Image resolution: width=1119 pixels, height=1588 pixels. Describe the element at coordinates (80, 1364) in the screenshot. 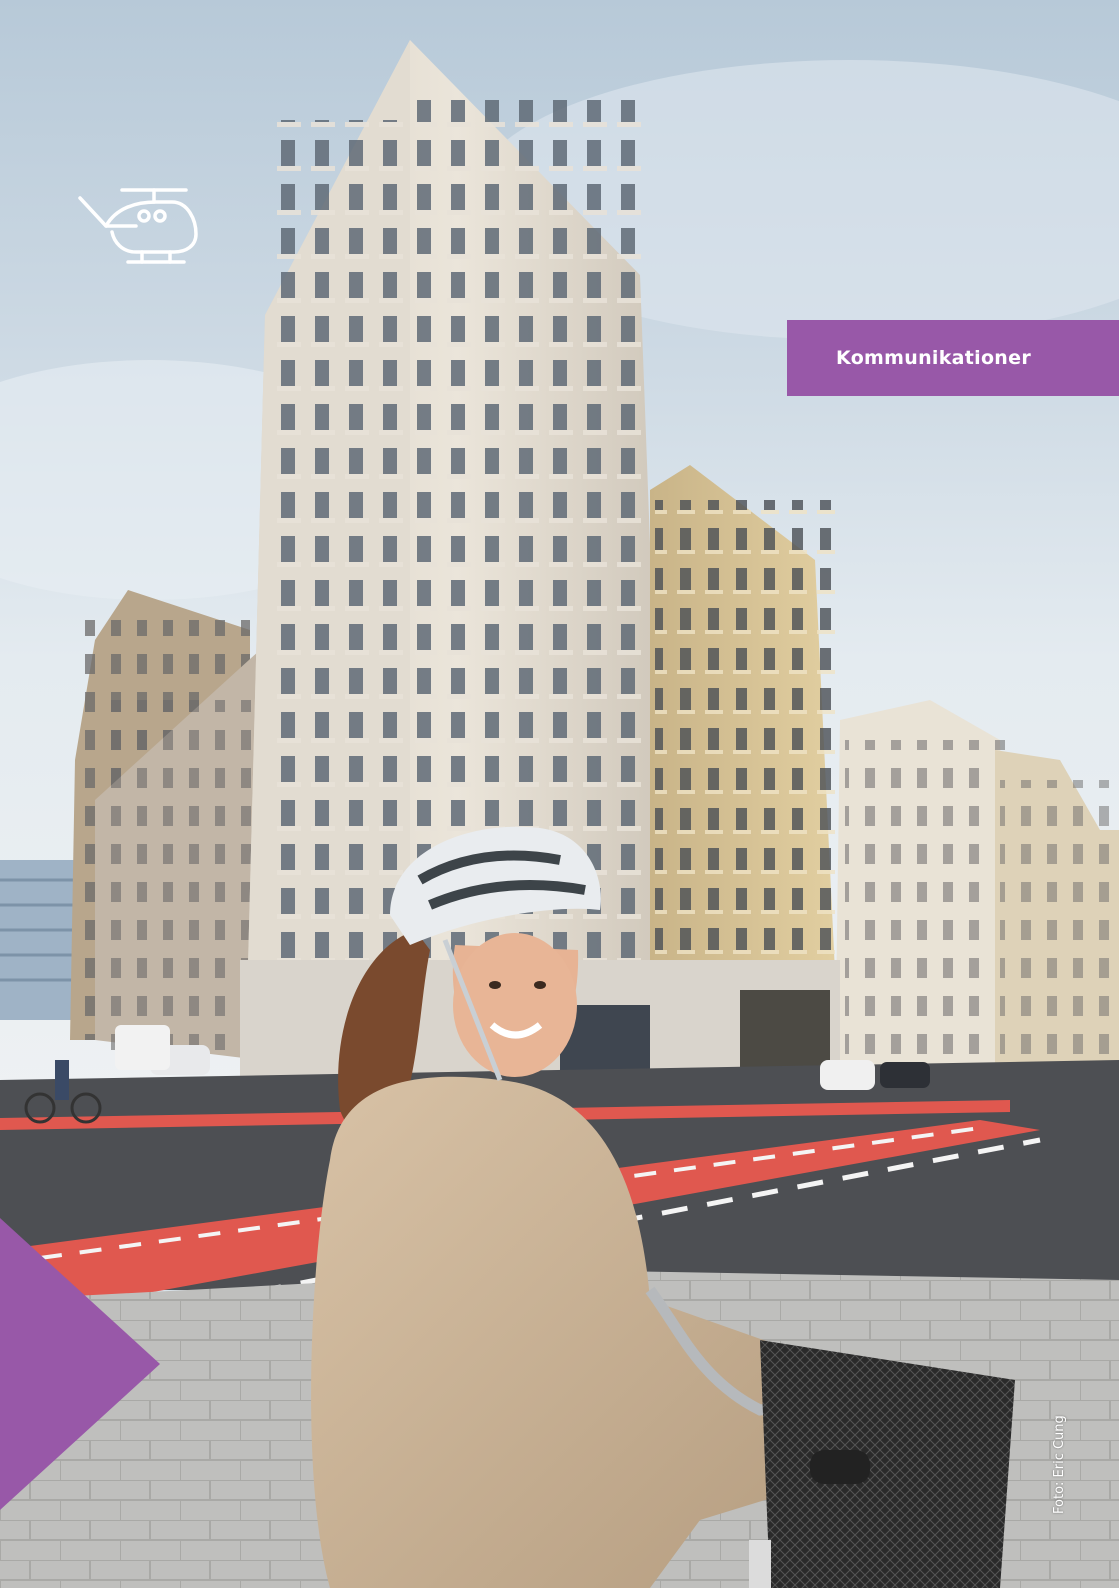

I see `decorative-triangle` at that location.